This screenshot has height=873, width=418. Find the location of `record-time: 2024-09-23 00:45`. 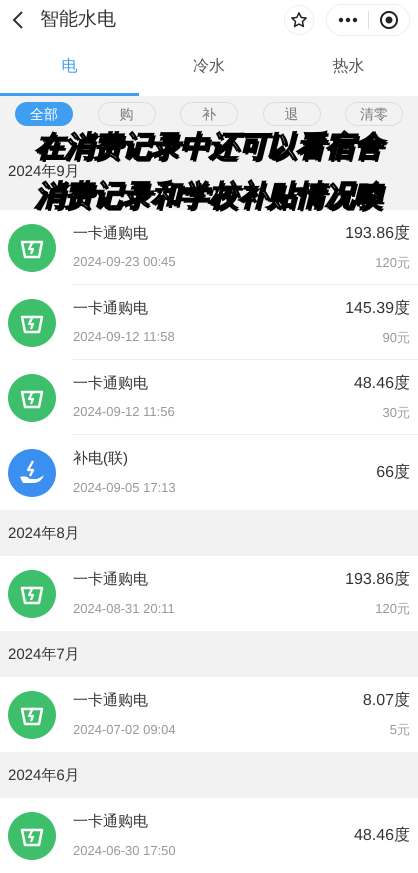

record-time: 2024-09-23 00:45 is located at coordinates (125, 262).